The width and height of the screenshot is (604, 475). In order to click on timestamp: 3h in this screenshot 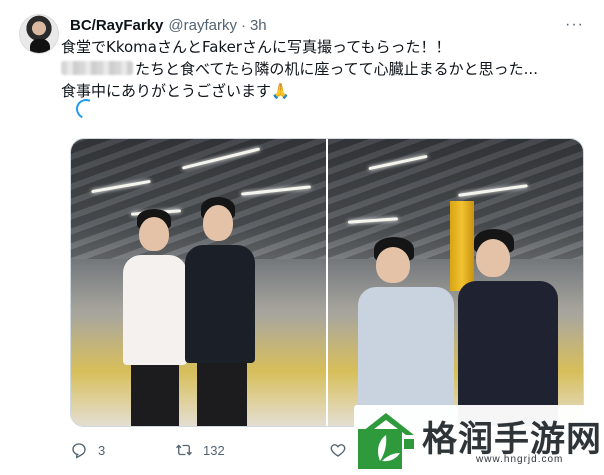, I will do `click(258, 25)`.